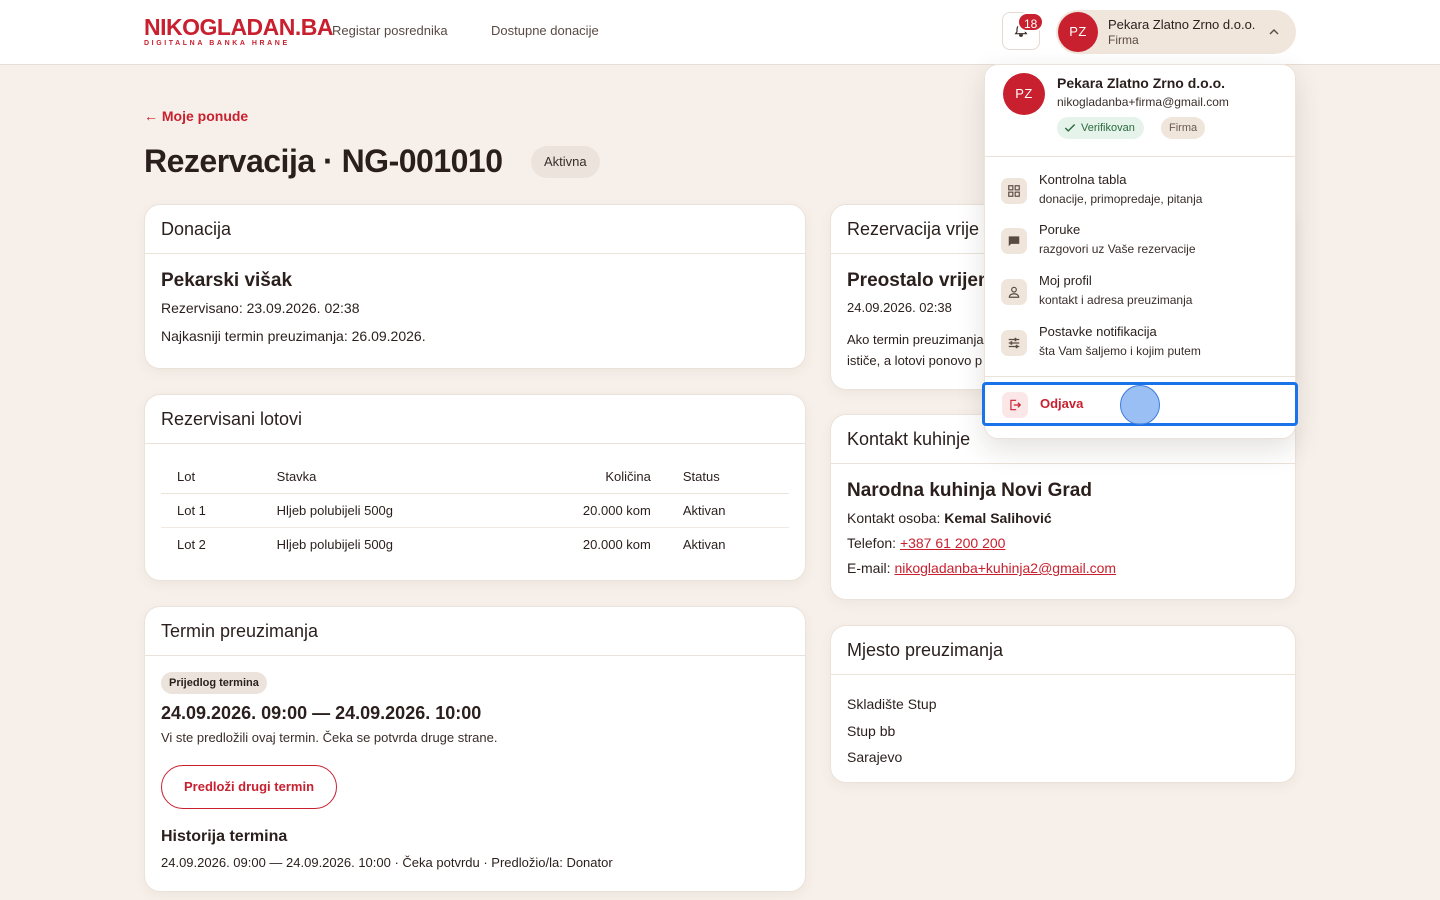 The width and height of the screenshot is (1440, 900). Describe the element at coordinates (211, 510) in the screenshot. I see `lot-cell: Lot 1` at that location.